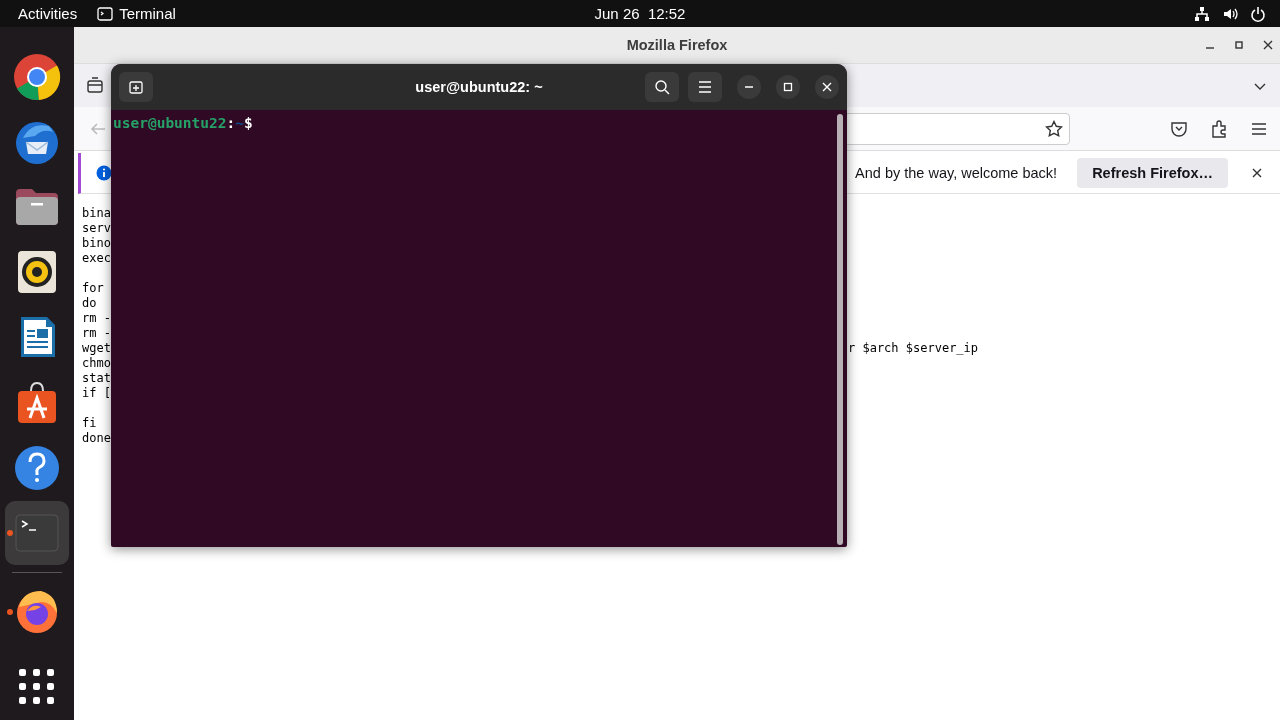 This screenshot has height=720, width=1280. I want to click on maximize-button, so click(788, 87).